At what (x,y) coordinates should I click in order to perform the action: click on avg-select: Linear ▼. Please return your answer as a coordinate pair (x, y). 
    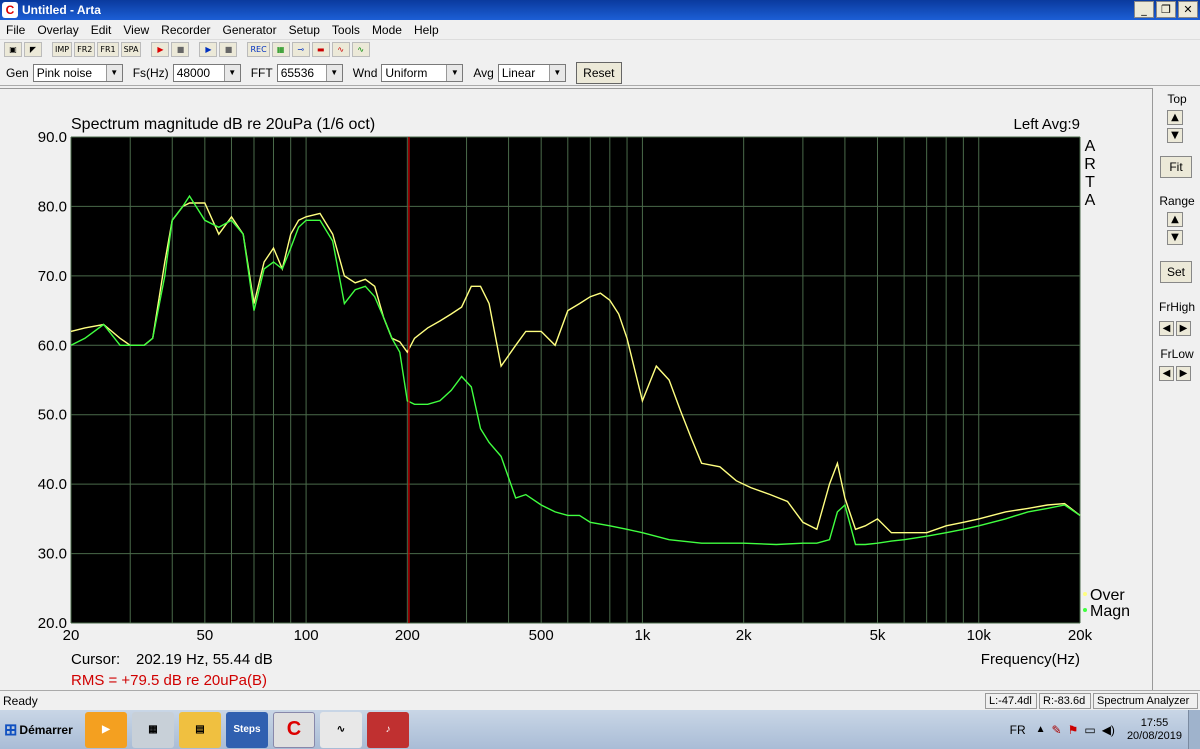
    Looking at the image, I should click on (531, 72).